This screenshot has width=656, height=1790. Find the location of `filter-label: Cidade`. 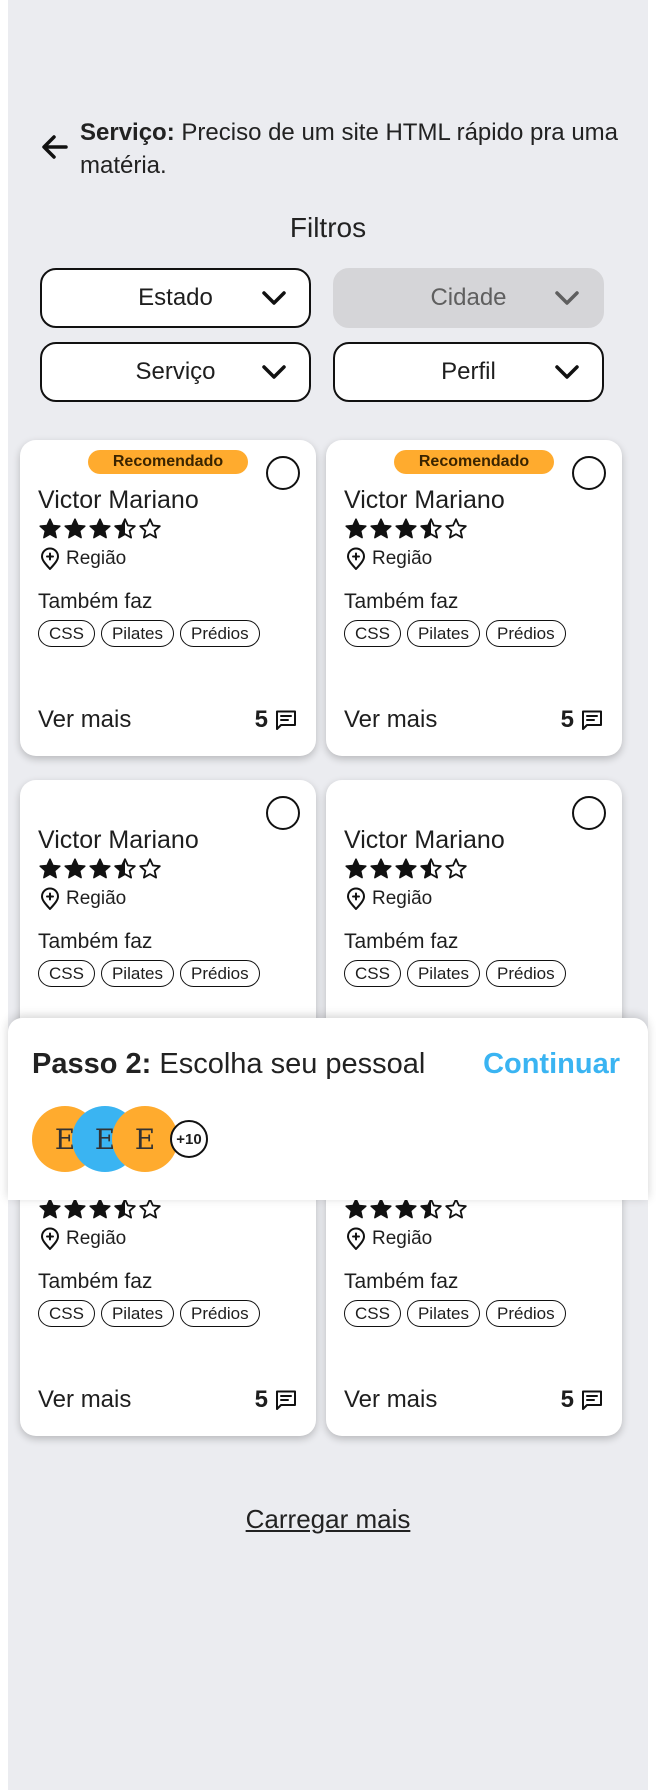

filter-label: Cidade is located at coordinates (468, 297).